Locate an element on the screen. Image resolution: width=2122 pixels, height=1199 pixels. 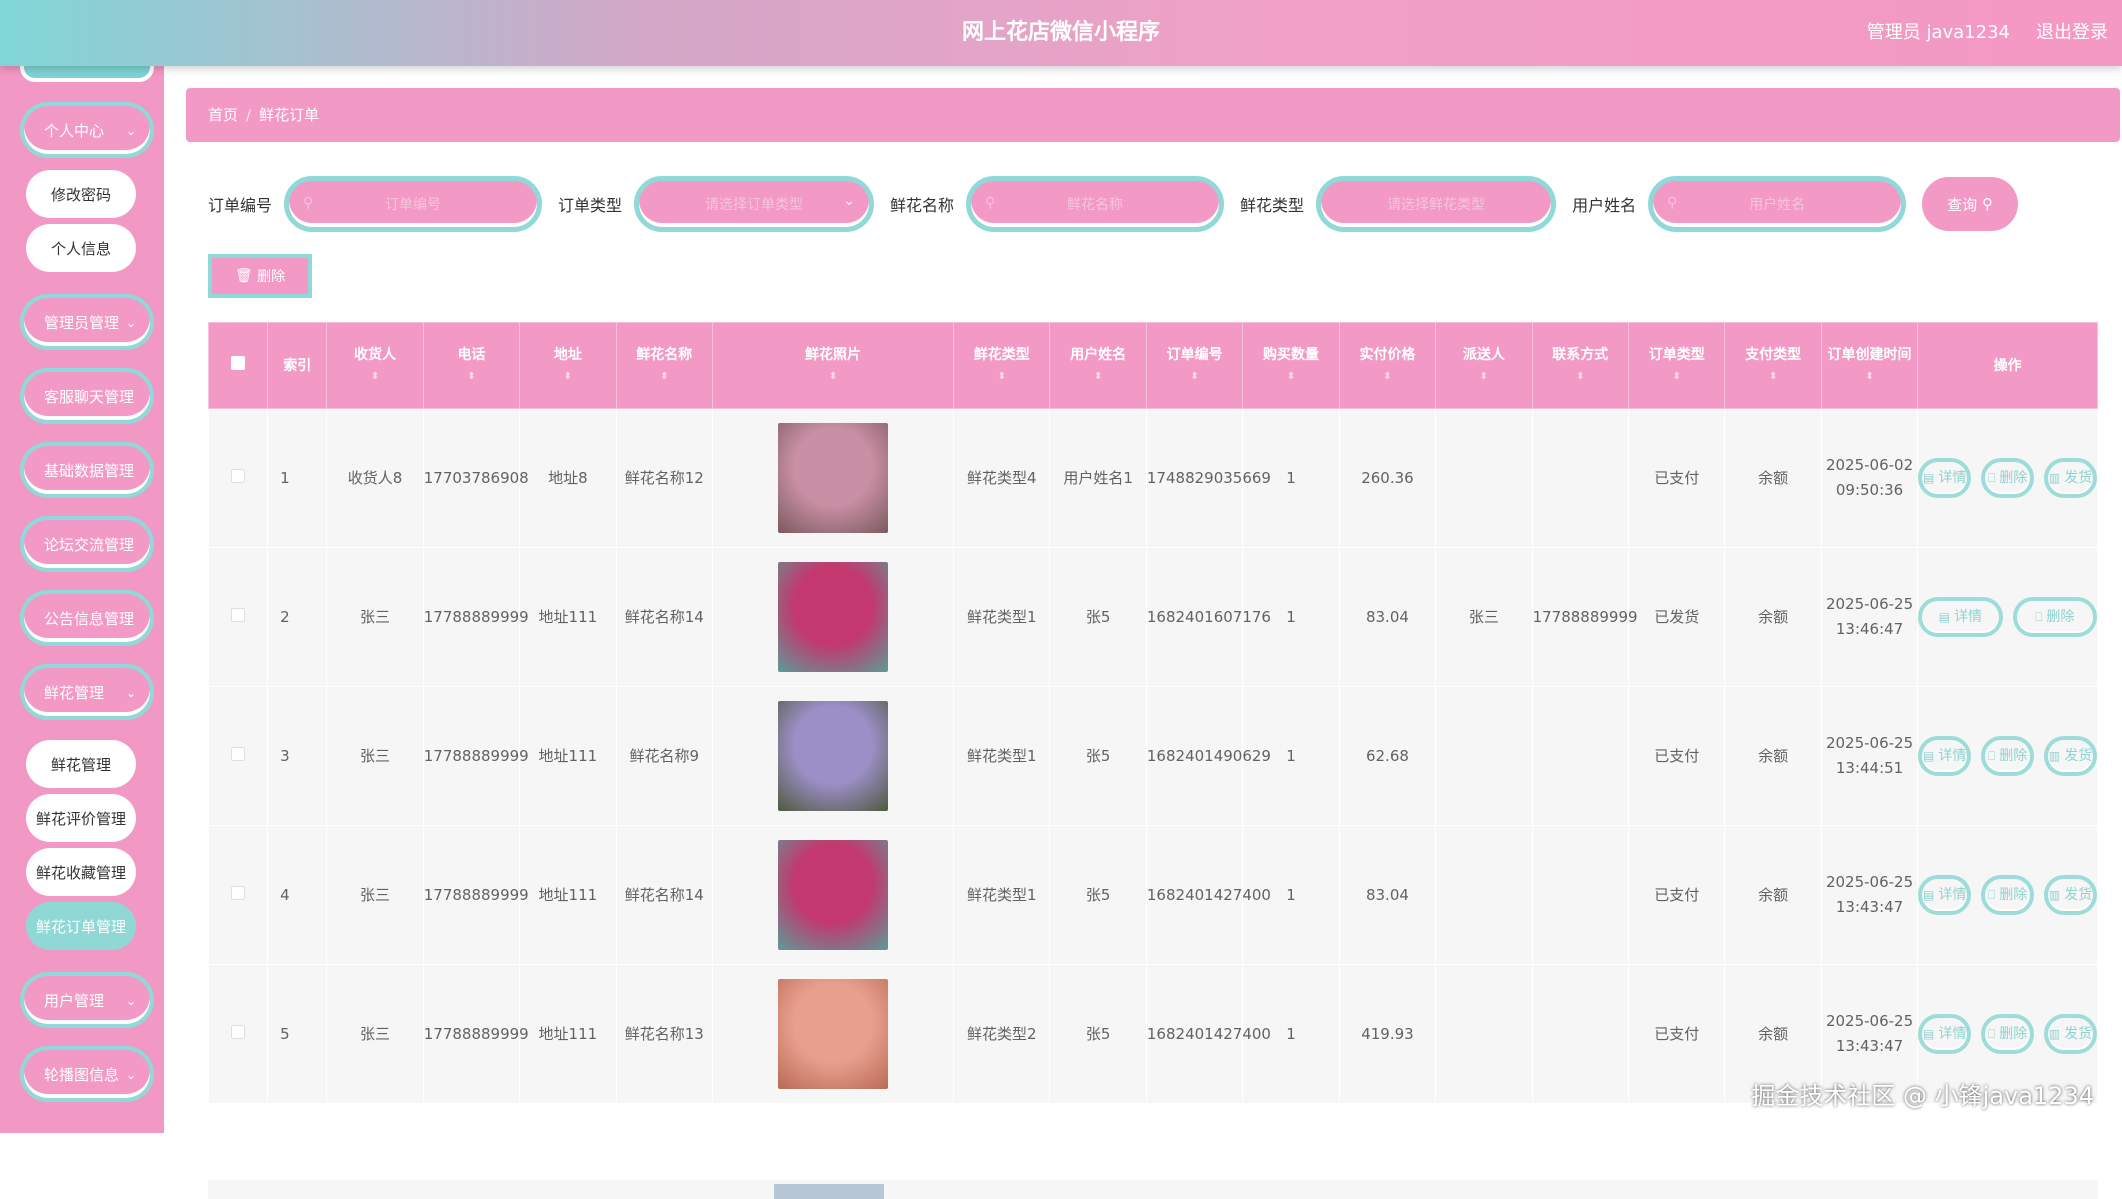
select-all-cell is located at coordinates (238, 366).